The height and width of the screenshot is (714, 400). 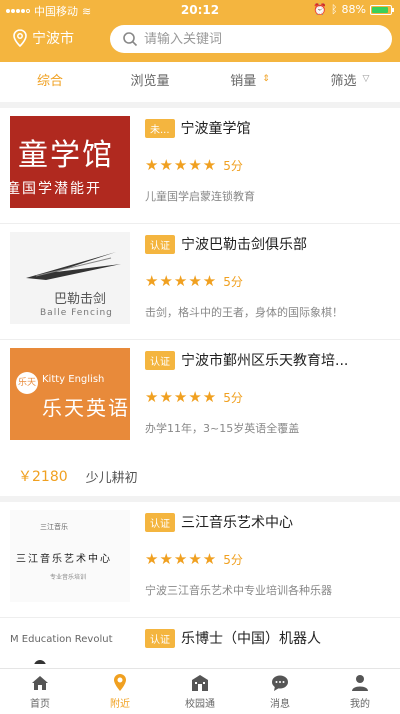 I want to click on header-bar: 中国移动 ≋ 20:12 ⏰ ᛒ 88% 宁波市, so click(x=200, y=31).